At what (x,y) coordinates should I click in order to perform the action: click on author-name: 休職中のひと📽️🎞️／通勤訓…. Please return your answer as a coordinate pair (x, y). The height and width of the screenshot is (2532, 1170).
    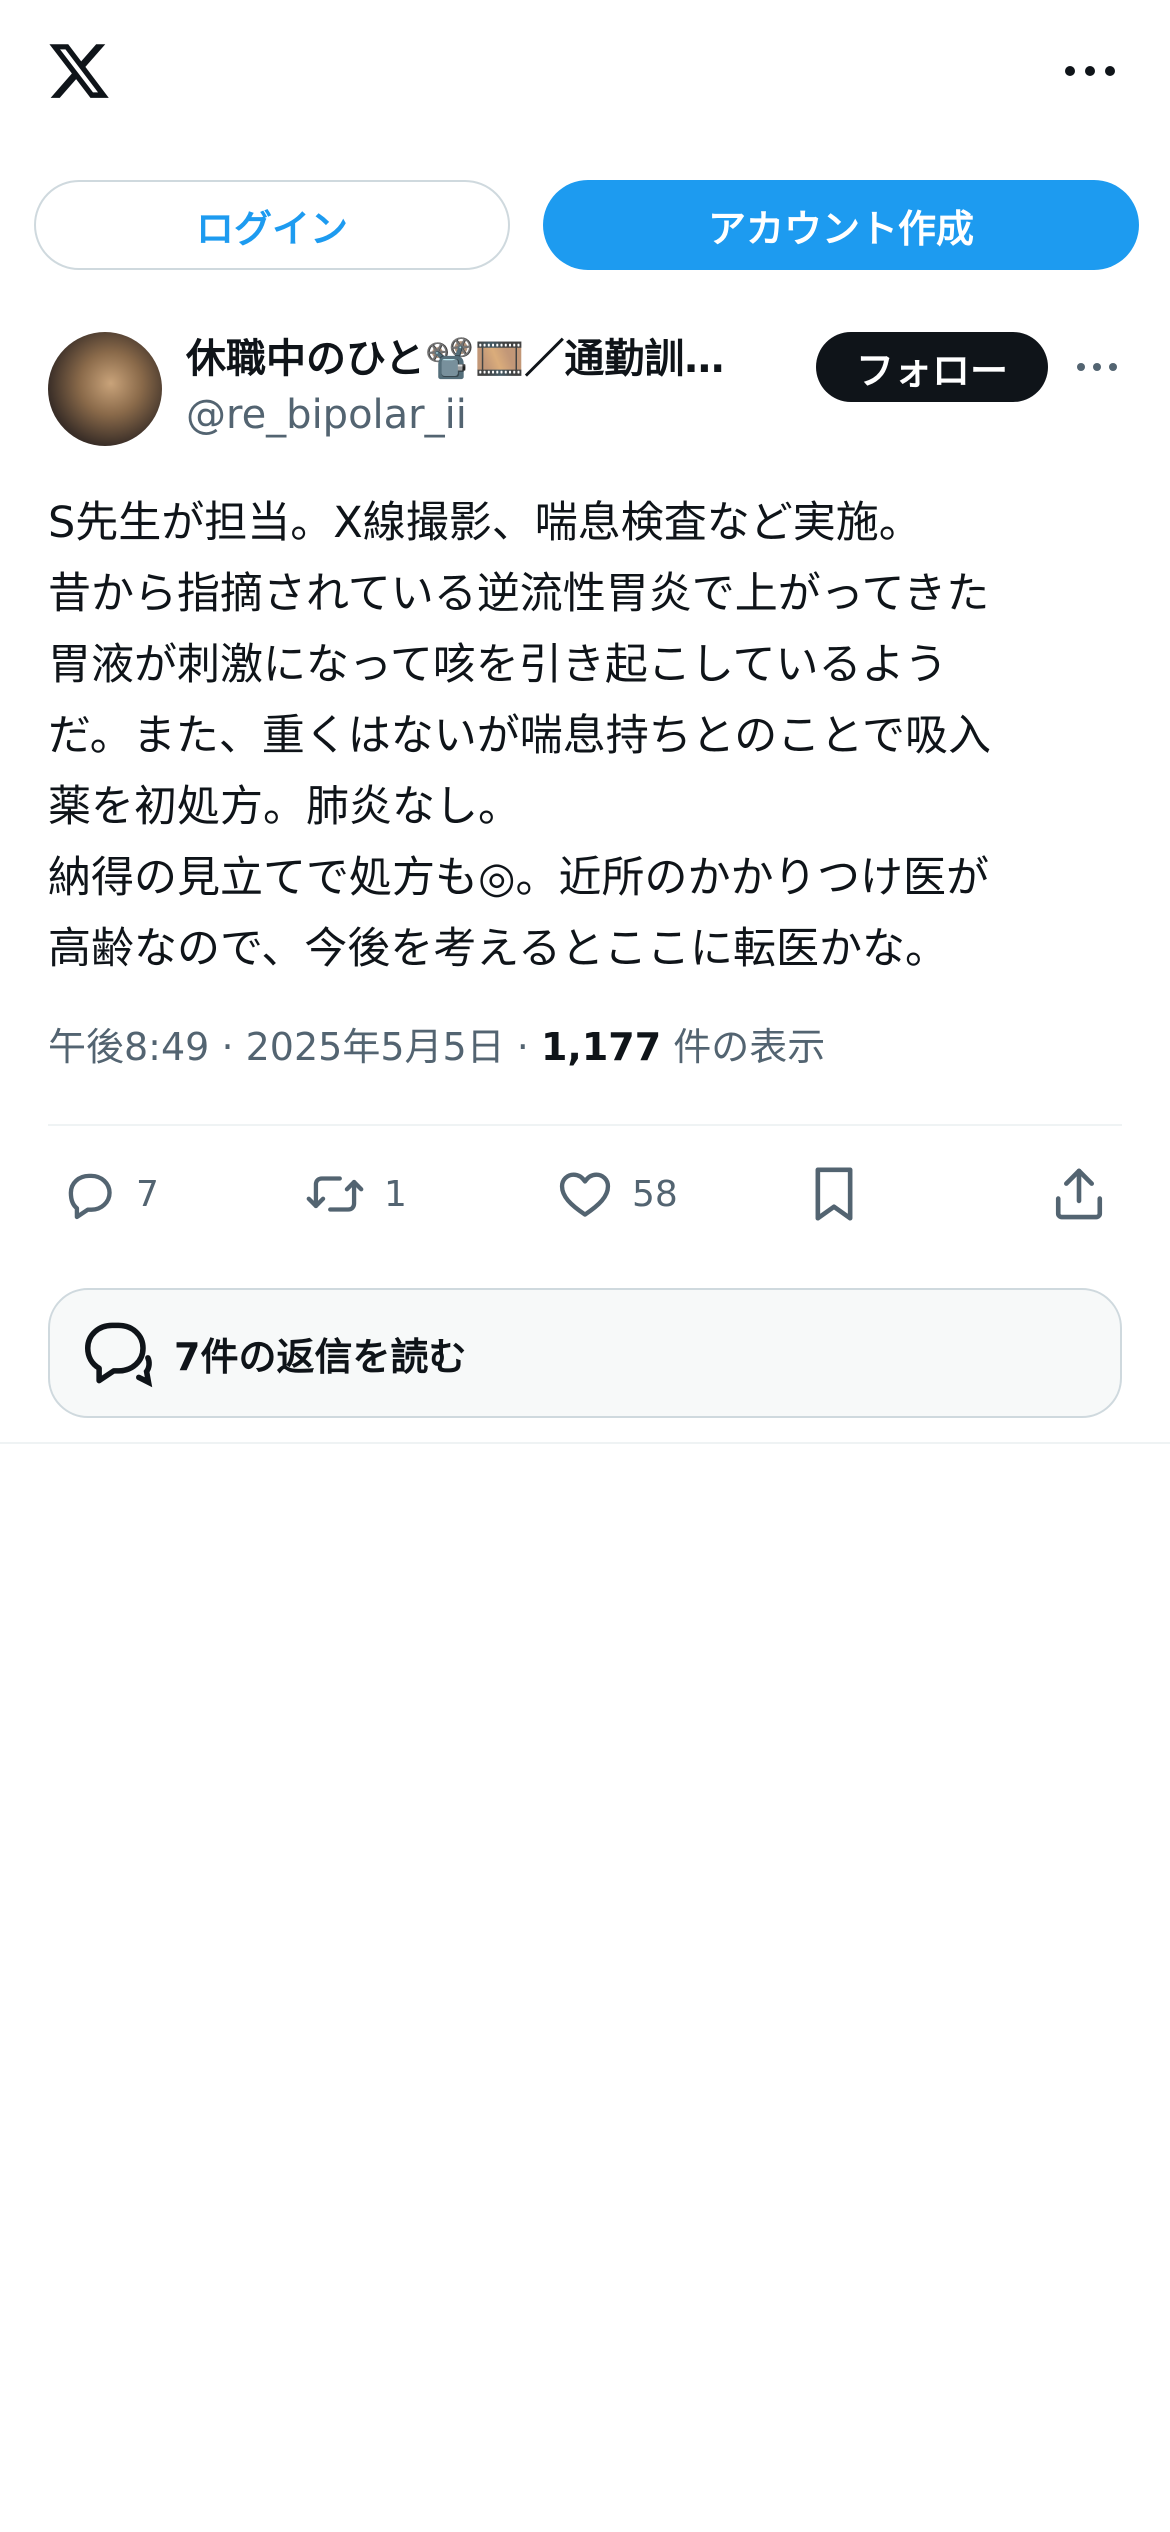
    Looking at the image, I should click on (481, 355).